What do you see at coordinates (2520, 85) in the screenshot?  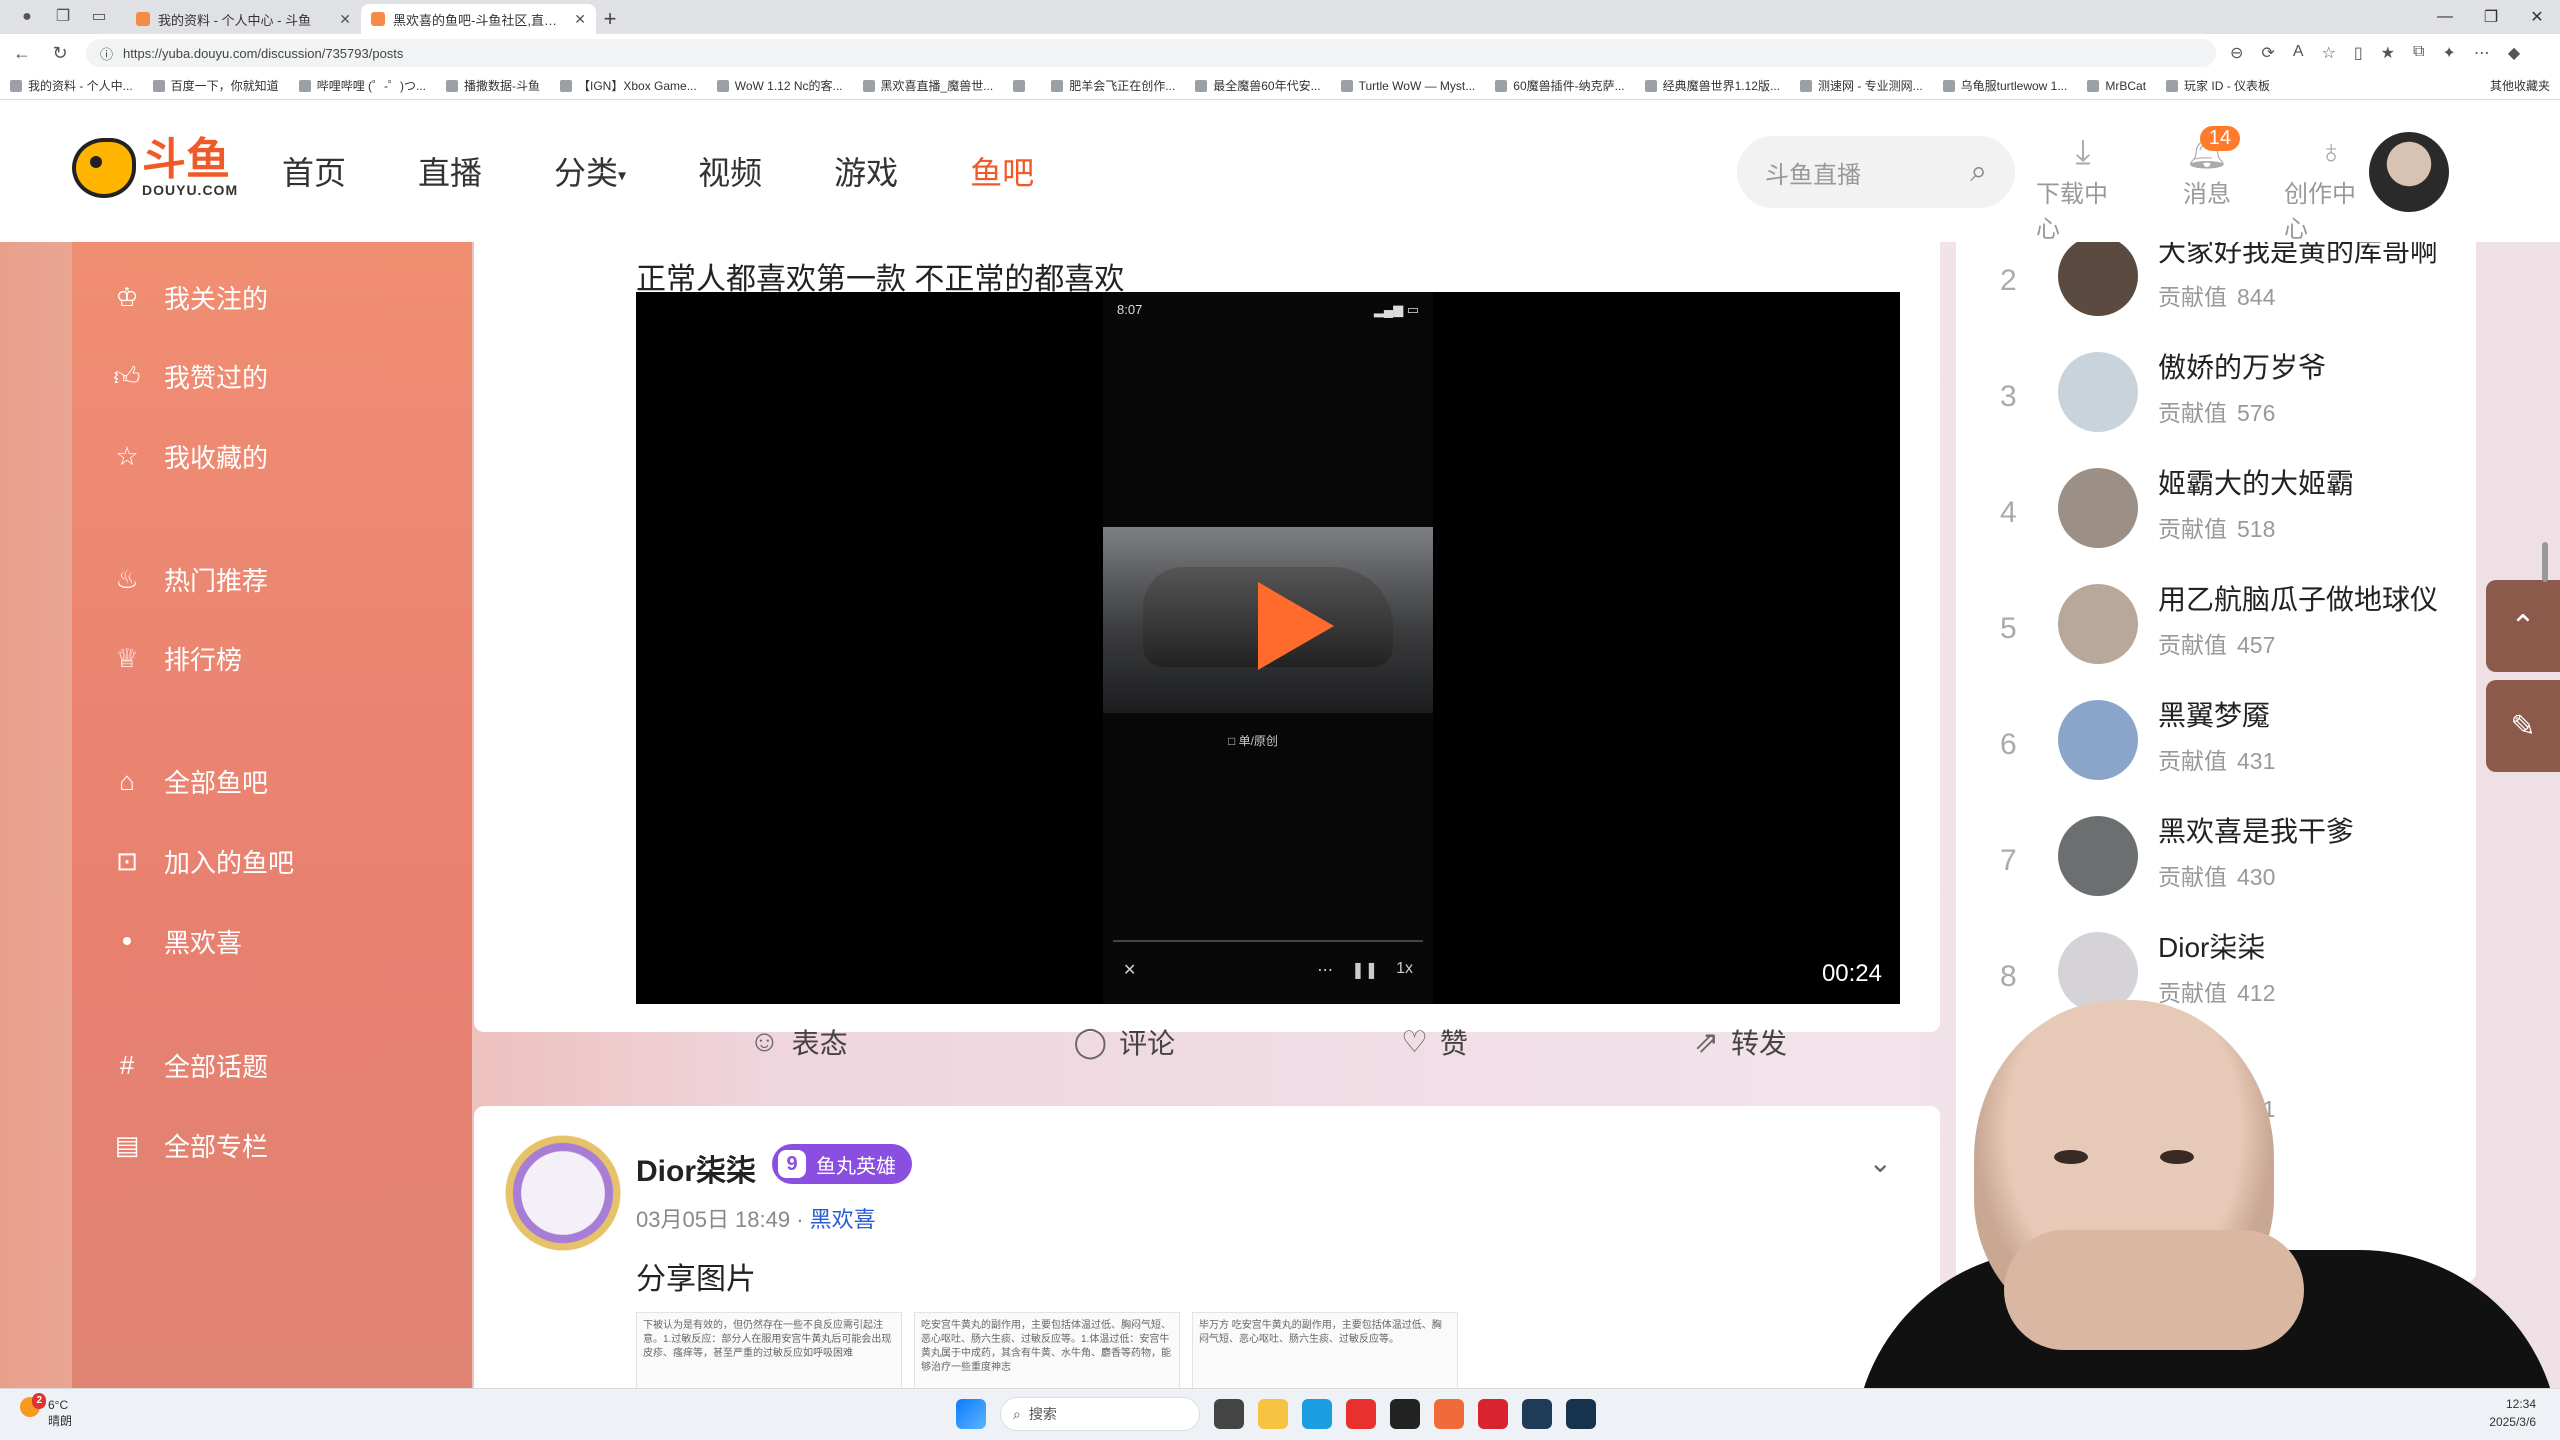 I see `other-favorites: 其他收藏夹` at bounding box center [2520, 85].